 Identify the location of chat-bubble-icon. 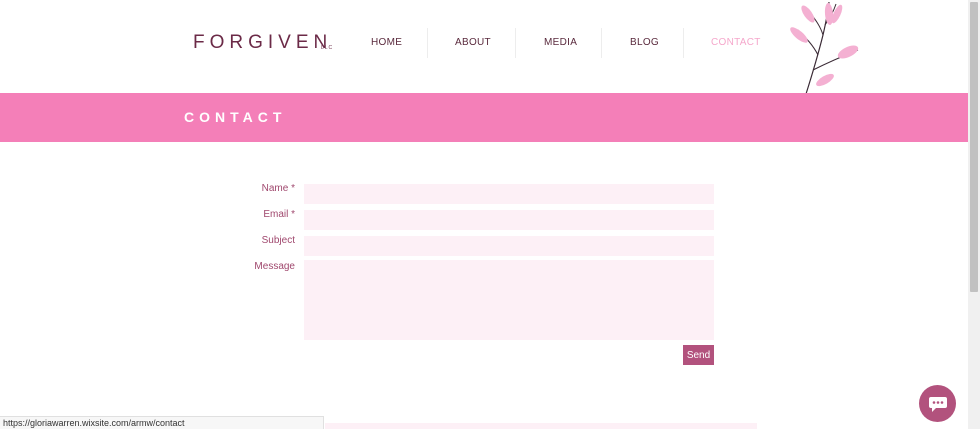
(937, 404).